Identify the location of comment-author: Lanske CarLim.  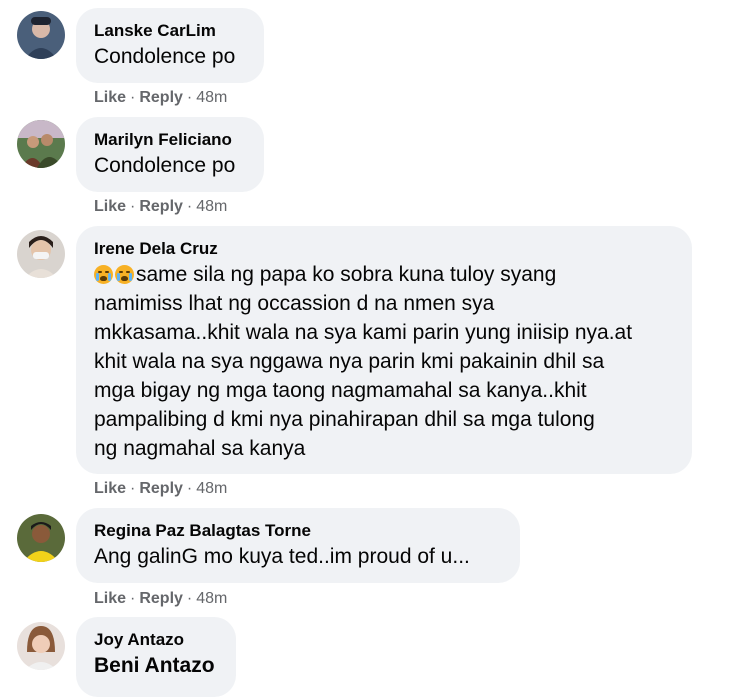
(170, 31).